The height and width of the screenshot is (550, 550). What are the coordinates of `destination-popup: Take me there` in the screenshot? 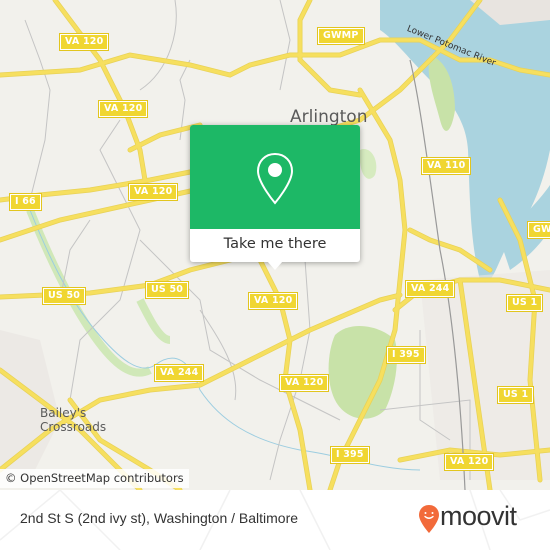 It's located at (275, 197).